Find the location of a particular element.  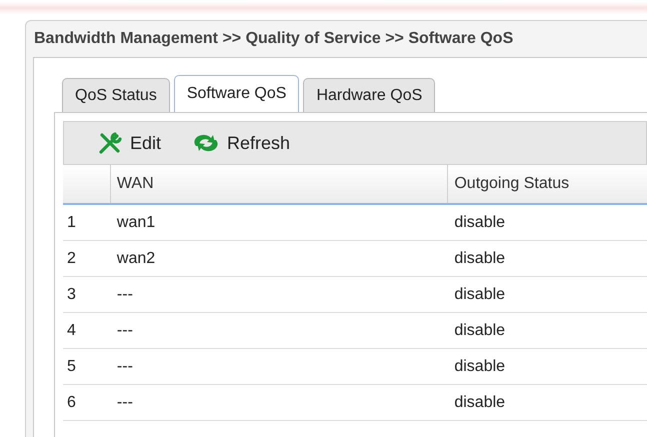

tab: Software QoS is located at coordinates (237, 93).